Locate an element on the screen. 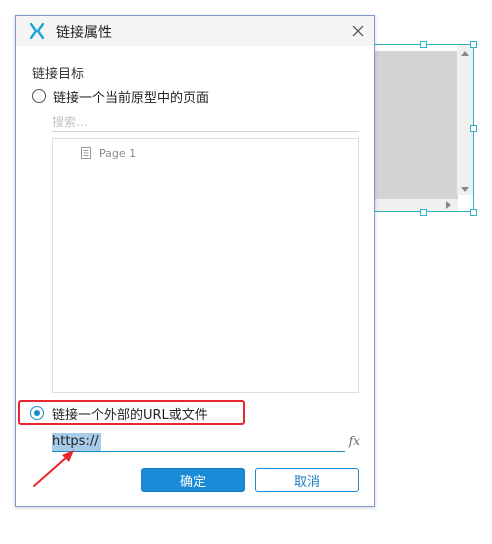 The height and width of the screenshot is (544, 492). page-icon is located at coordinates (86, 153).